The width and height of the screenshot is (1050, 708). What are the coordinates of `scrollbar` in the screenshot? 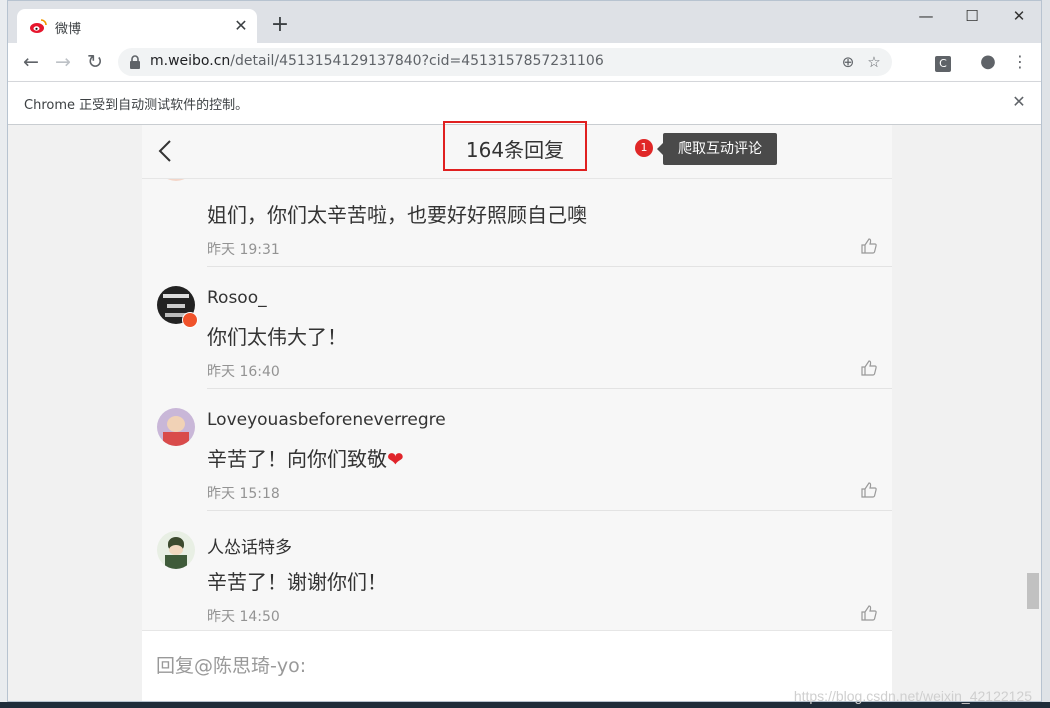 It's located at (1032, 413).